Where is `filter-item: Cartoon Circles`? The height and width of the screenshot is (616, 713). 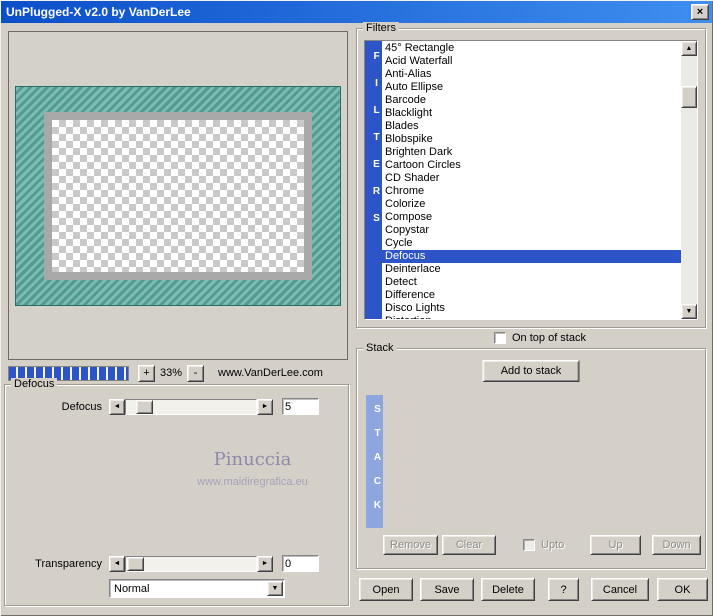
filter-item: Cartoon Circles is located at coordinates (531, 165).